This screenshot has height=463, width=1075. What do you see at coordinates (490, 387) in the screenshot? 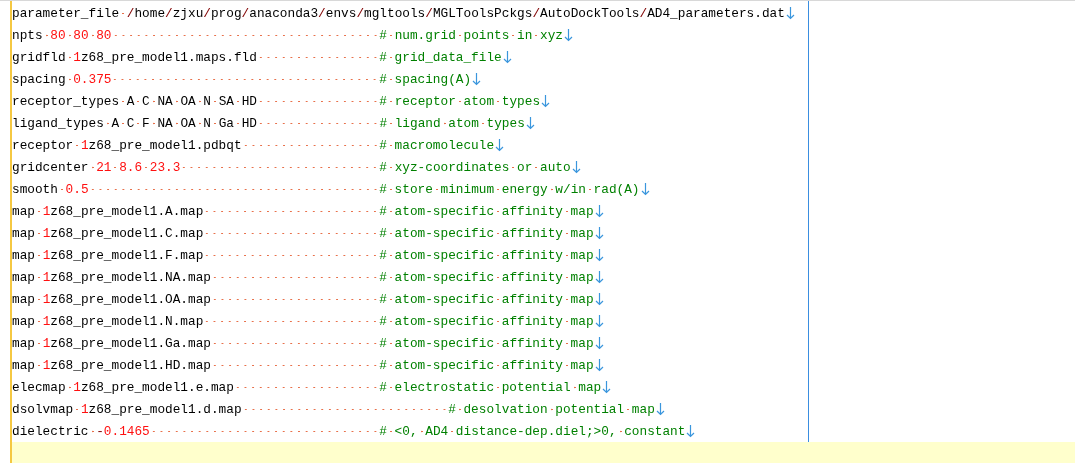
I see `comment-text: # electrostatic potential map` at bounding box center [490, 387].